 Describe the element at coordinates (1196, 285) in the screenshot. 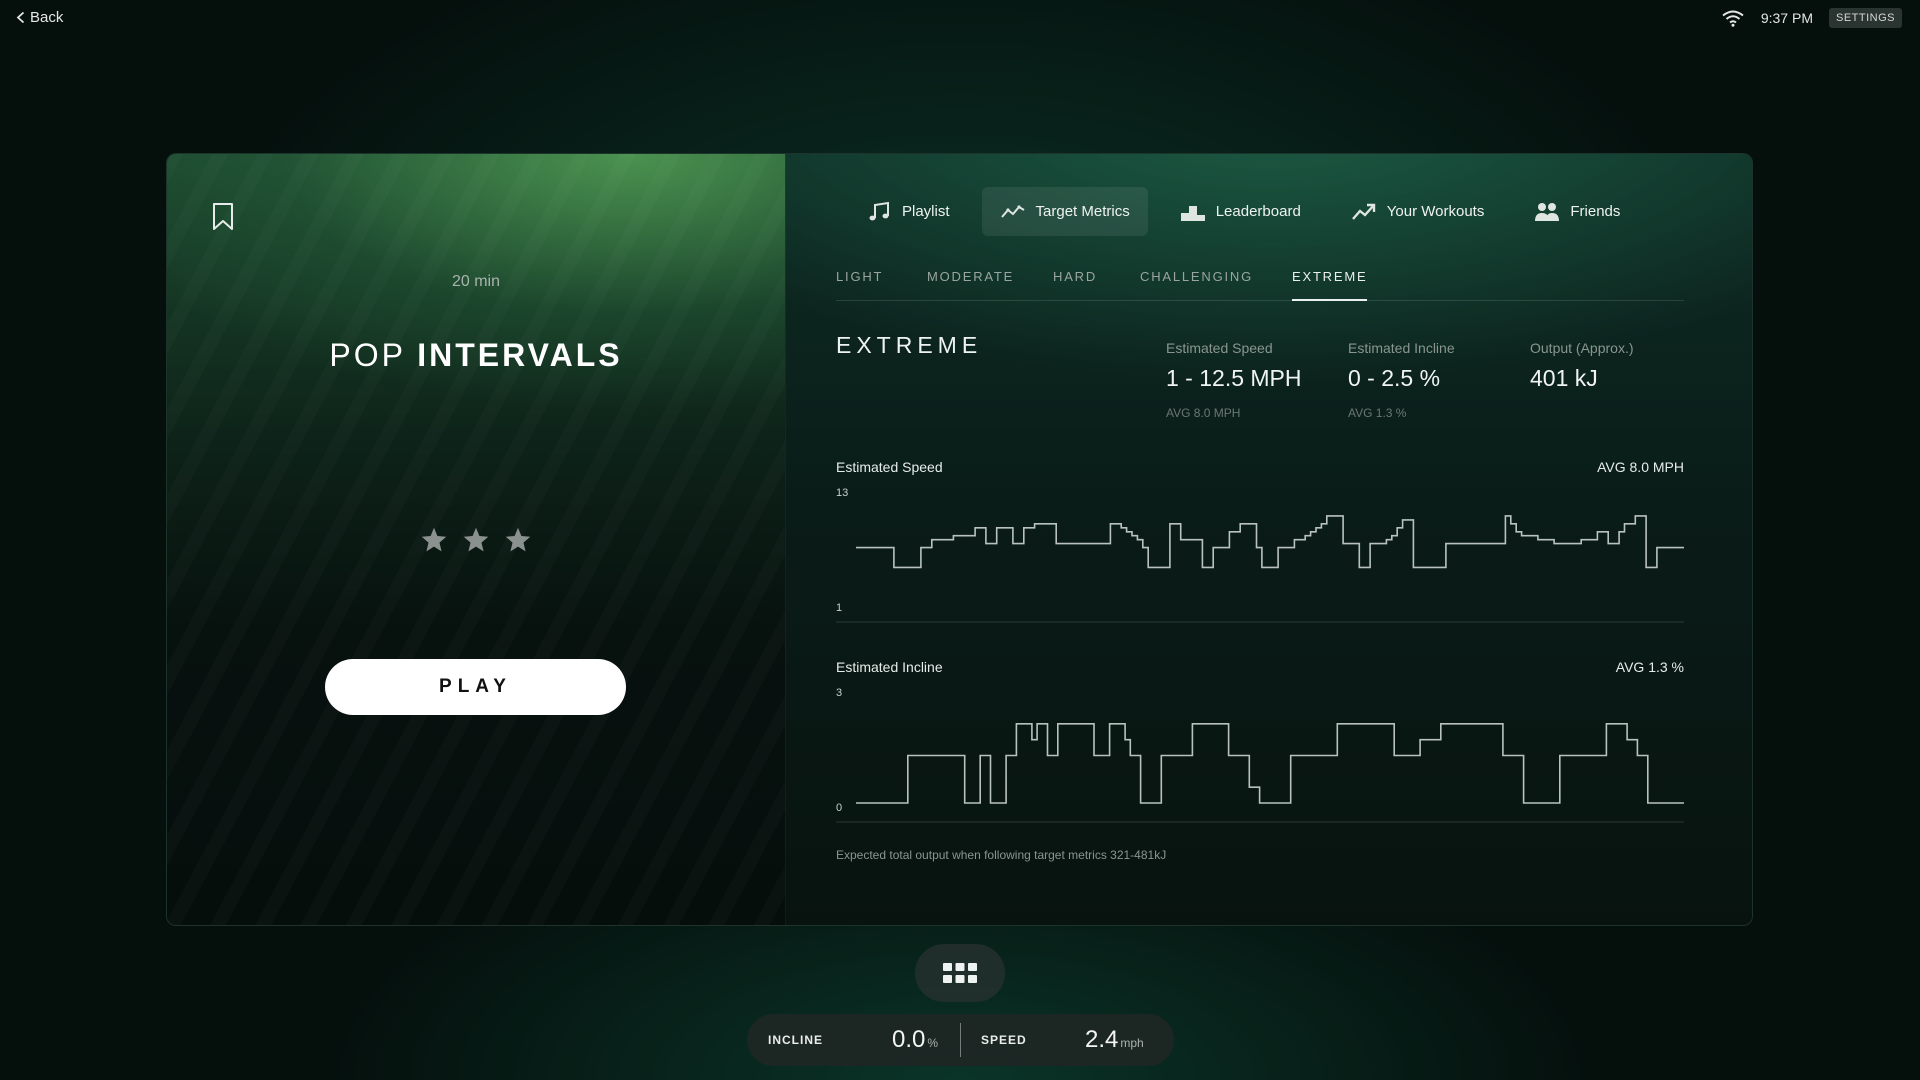

I see `level-challenging: CHALLENGING` at that location.